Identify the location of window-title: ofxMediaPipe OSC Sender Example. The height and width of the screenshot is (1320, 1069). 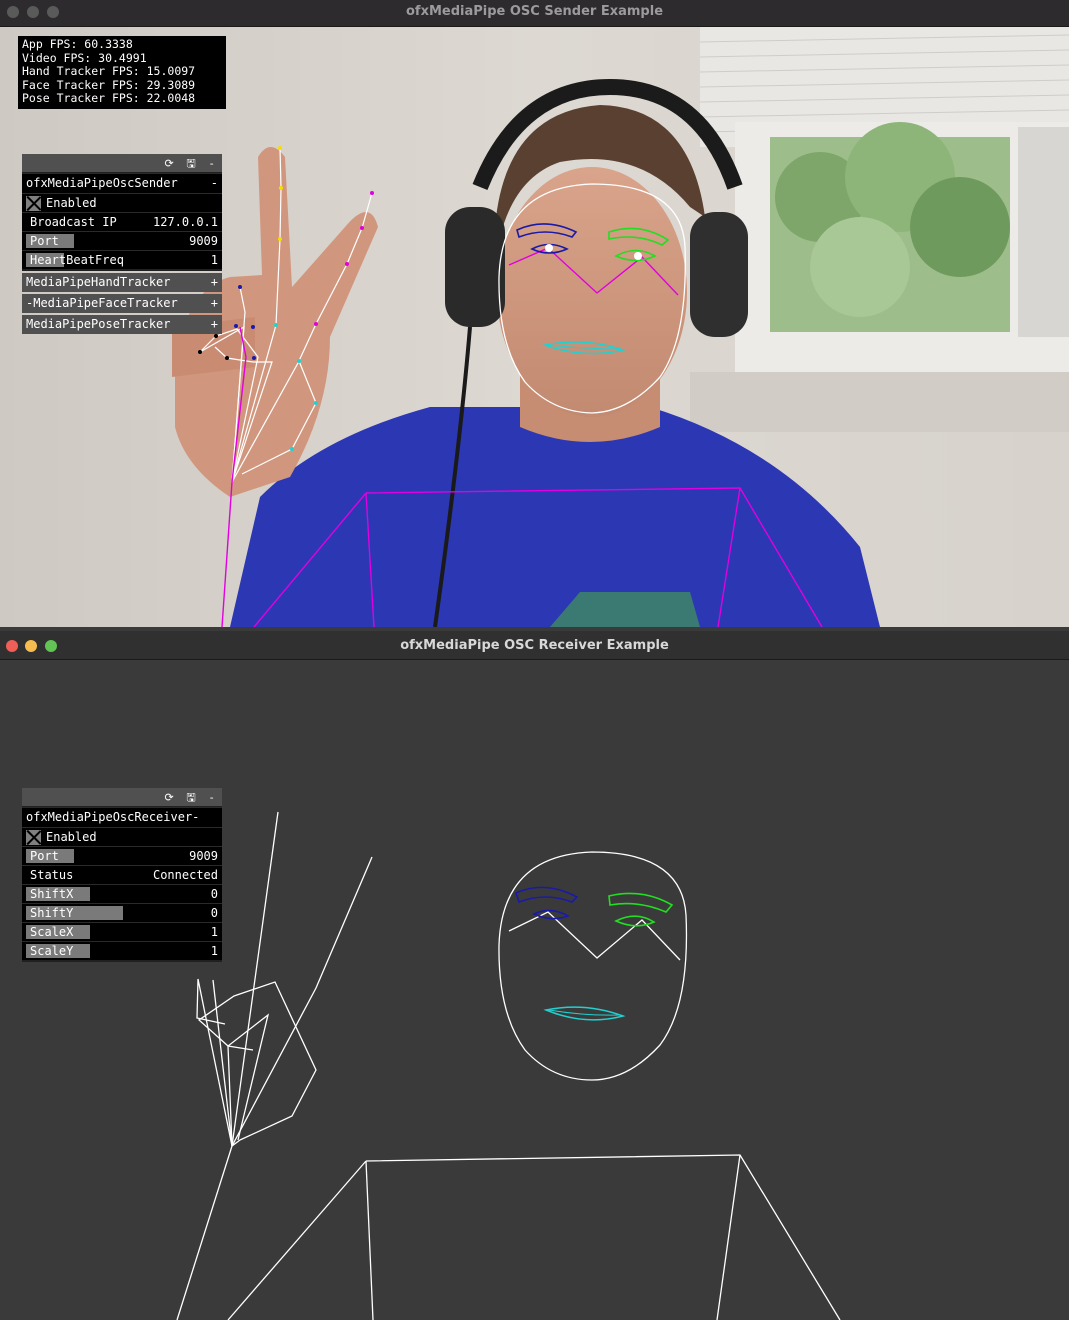
(534, 11).